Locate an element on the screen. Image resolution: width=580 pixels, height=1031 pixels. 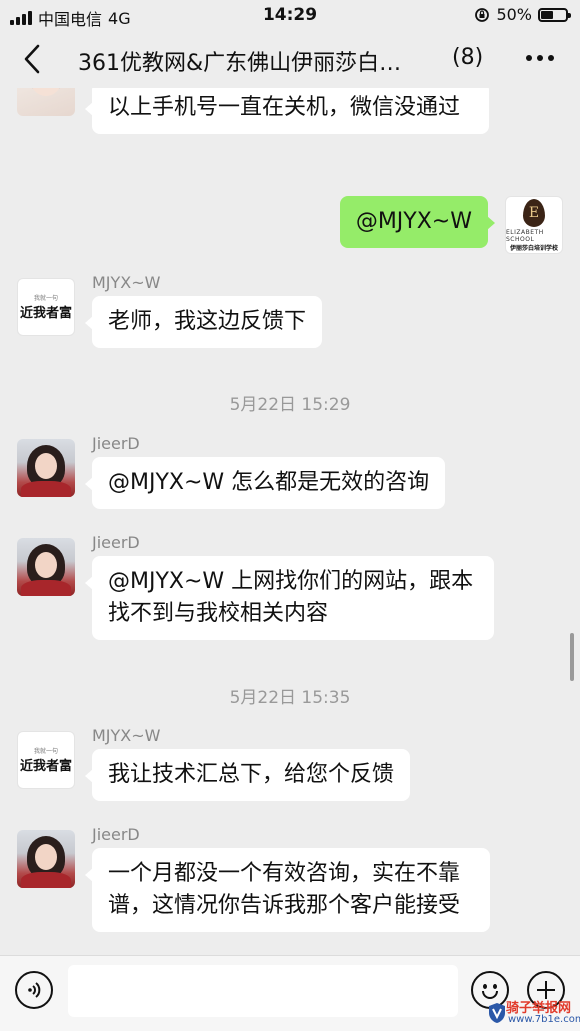
watermark-url: www.7b1e.com is located at coordinates (544, 1019).